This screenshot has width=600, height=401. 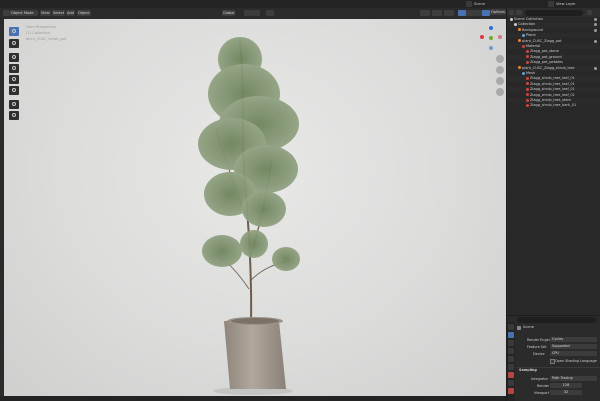 I want to click on scale-tool, so click(x=14, y=79).